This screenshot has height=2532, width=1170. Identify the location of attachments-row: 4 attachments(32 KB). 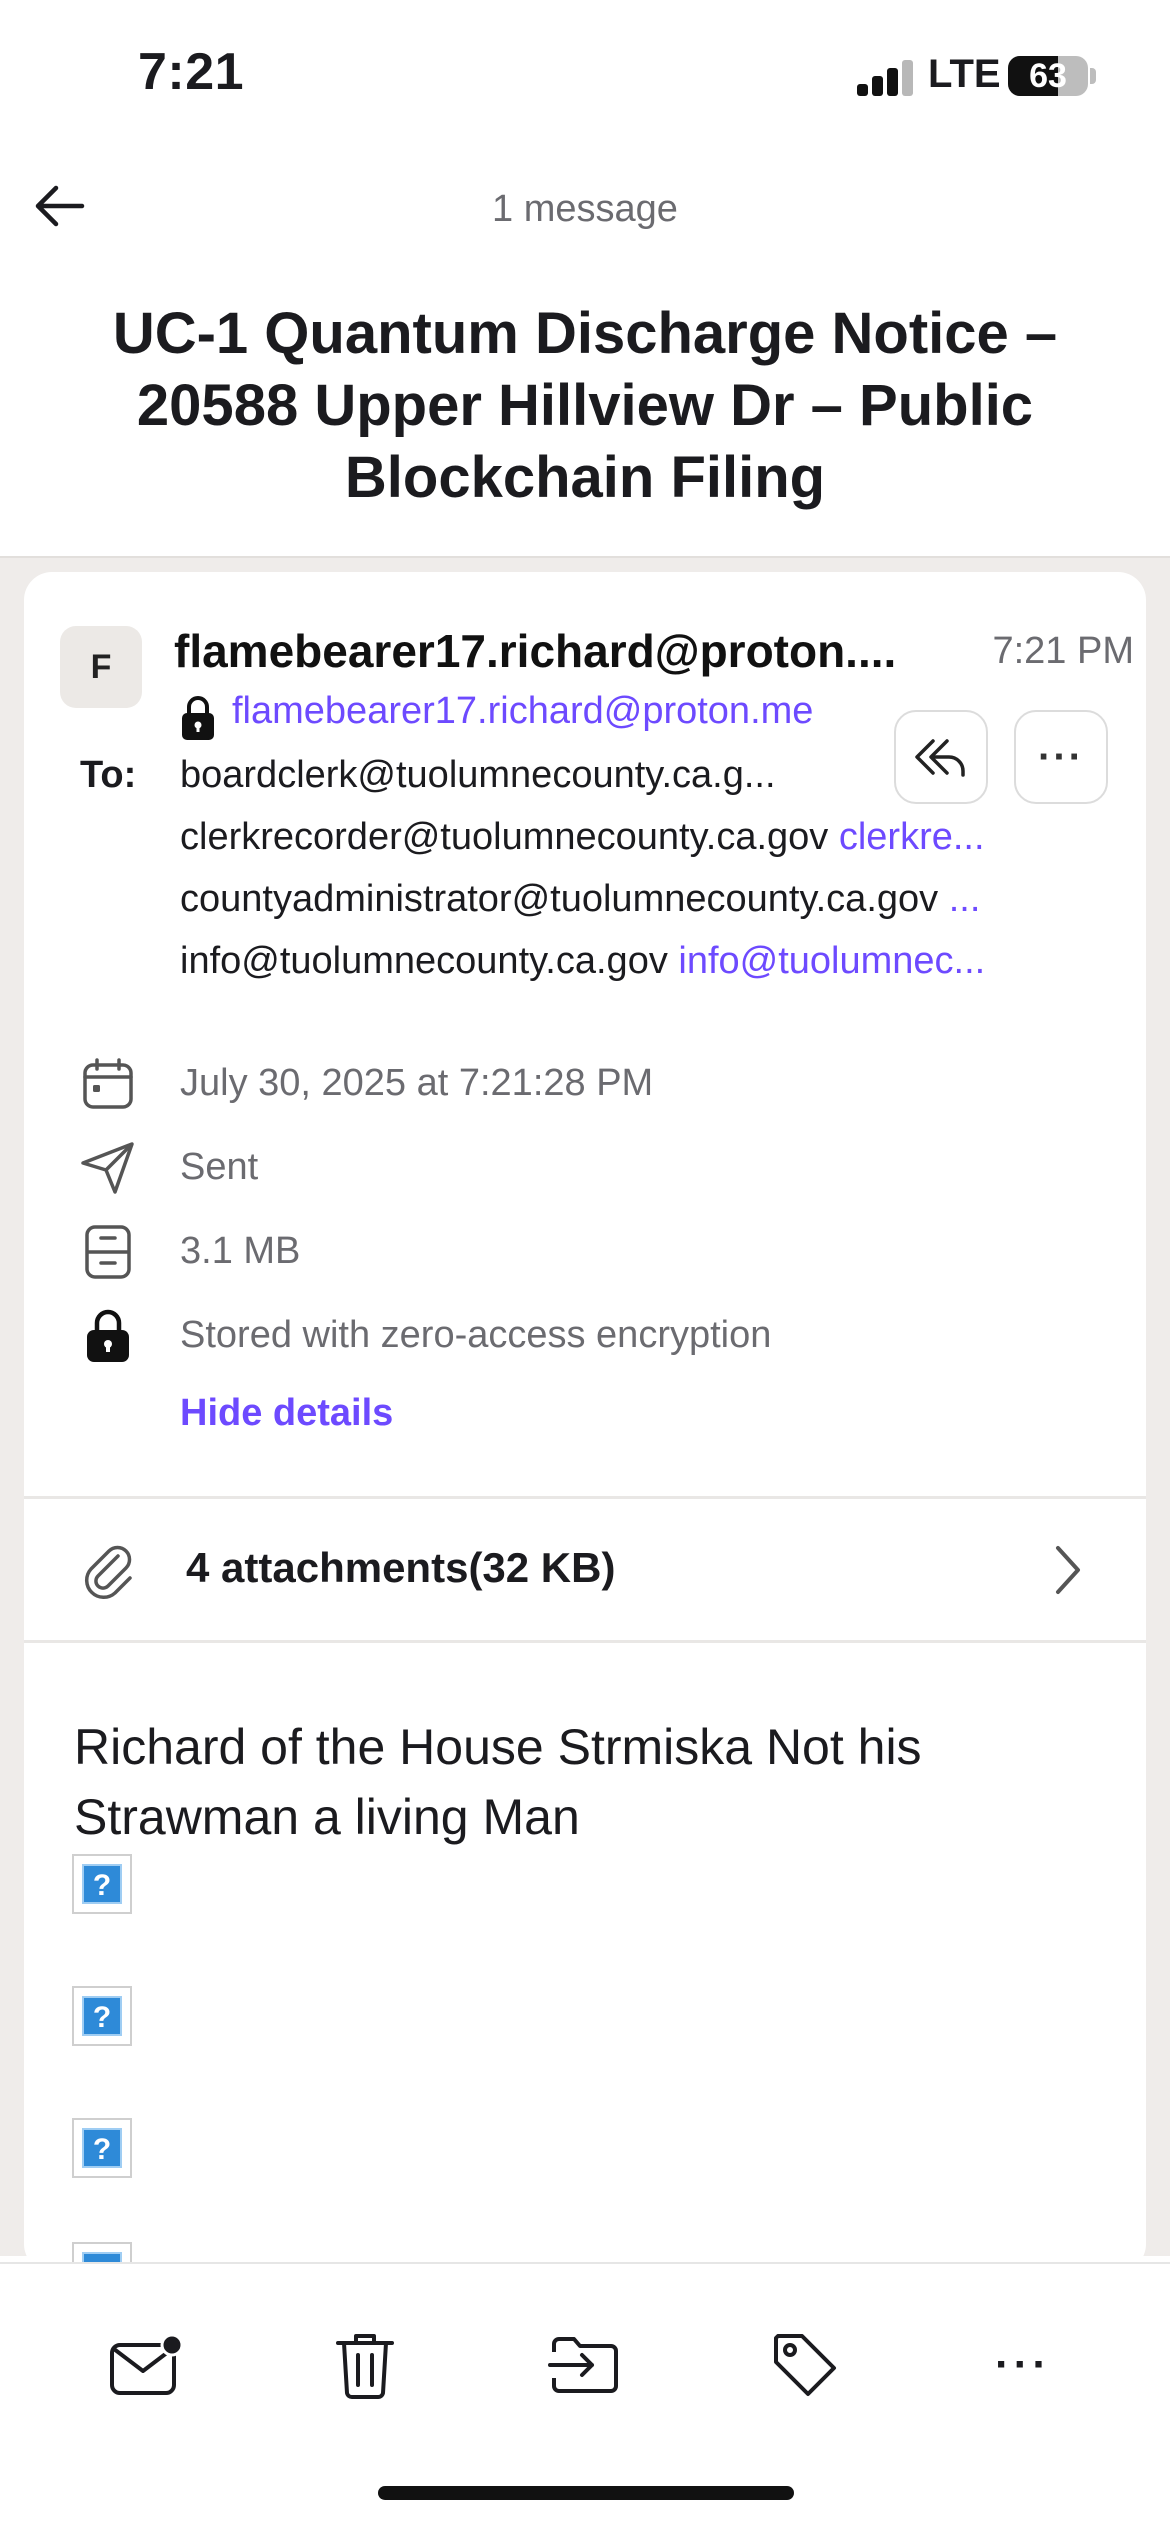
(585, 1568).